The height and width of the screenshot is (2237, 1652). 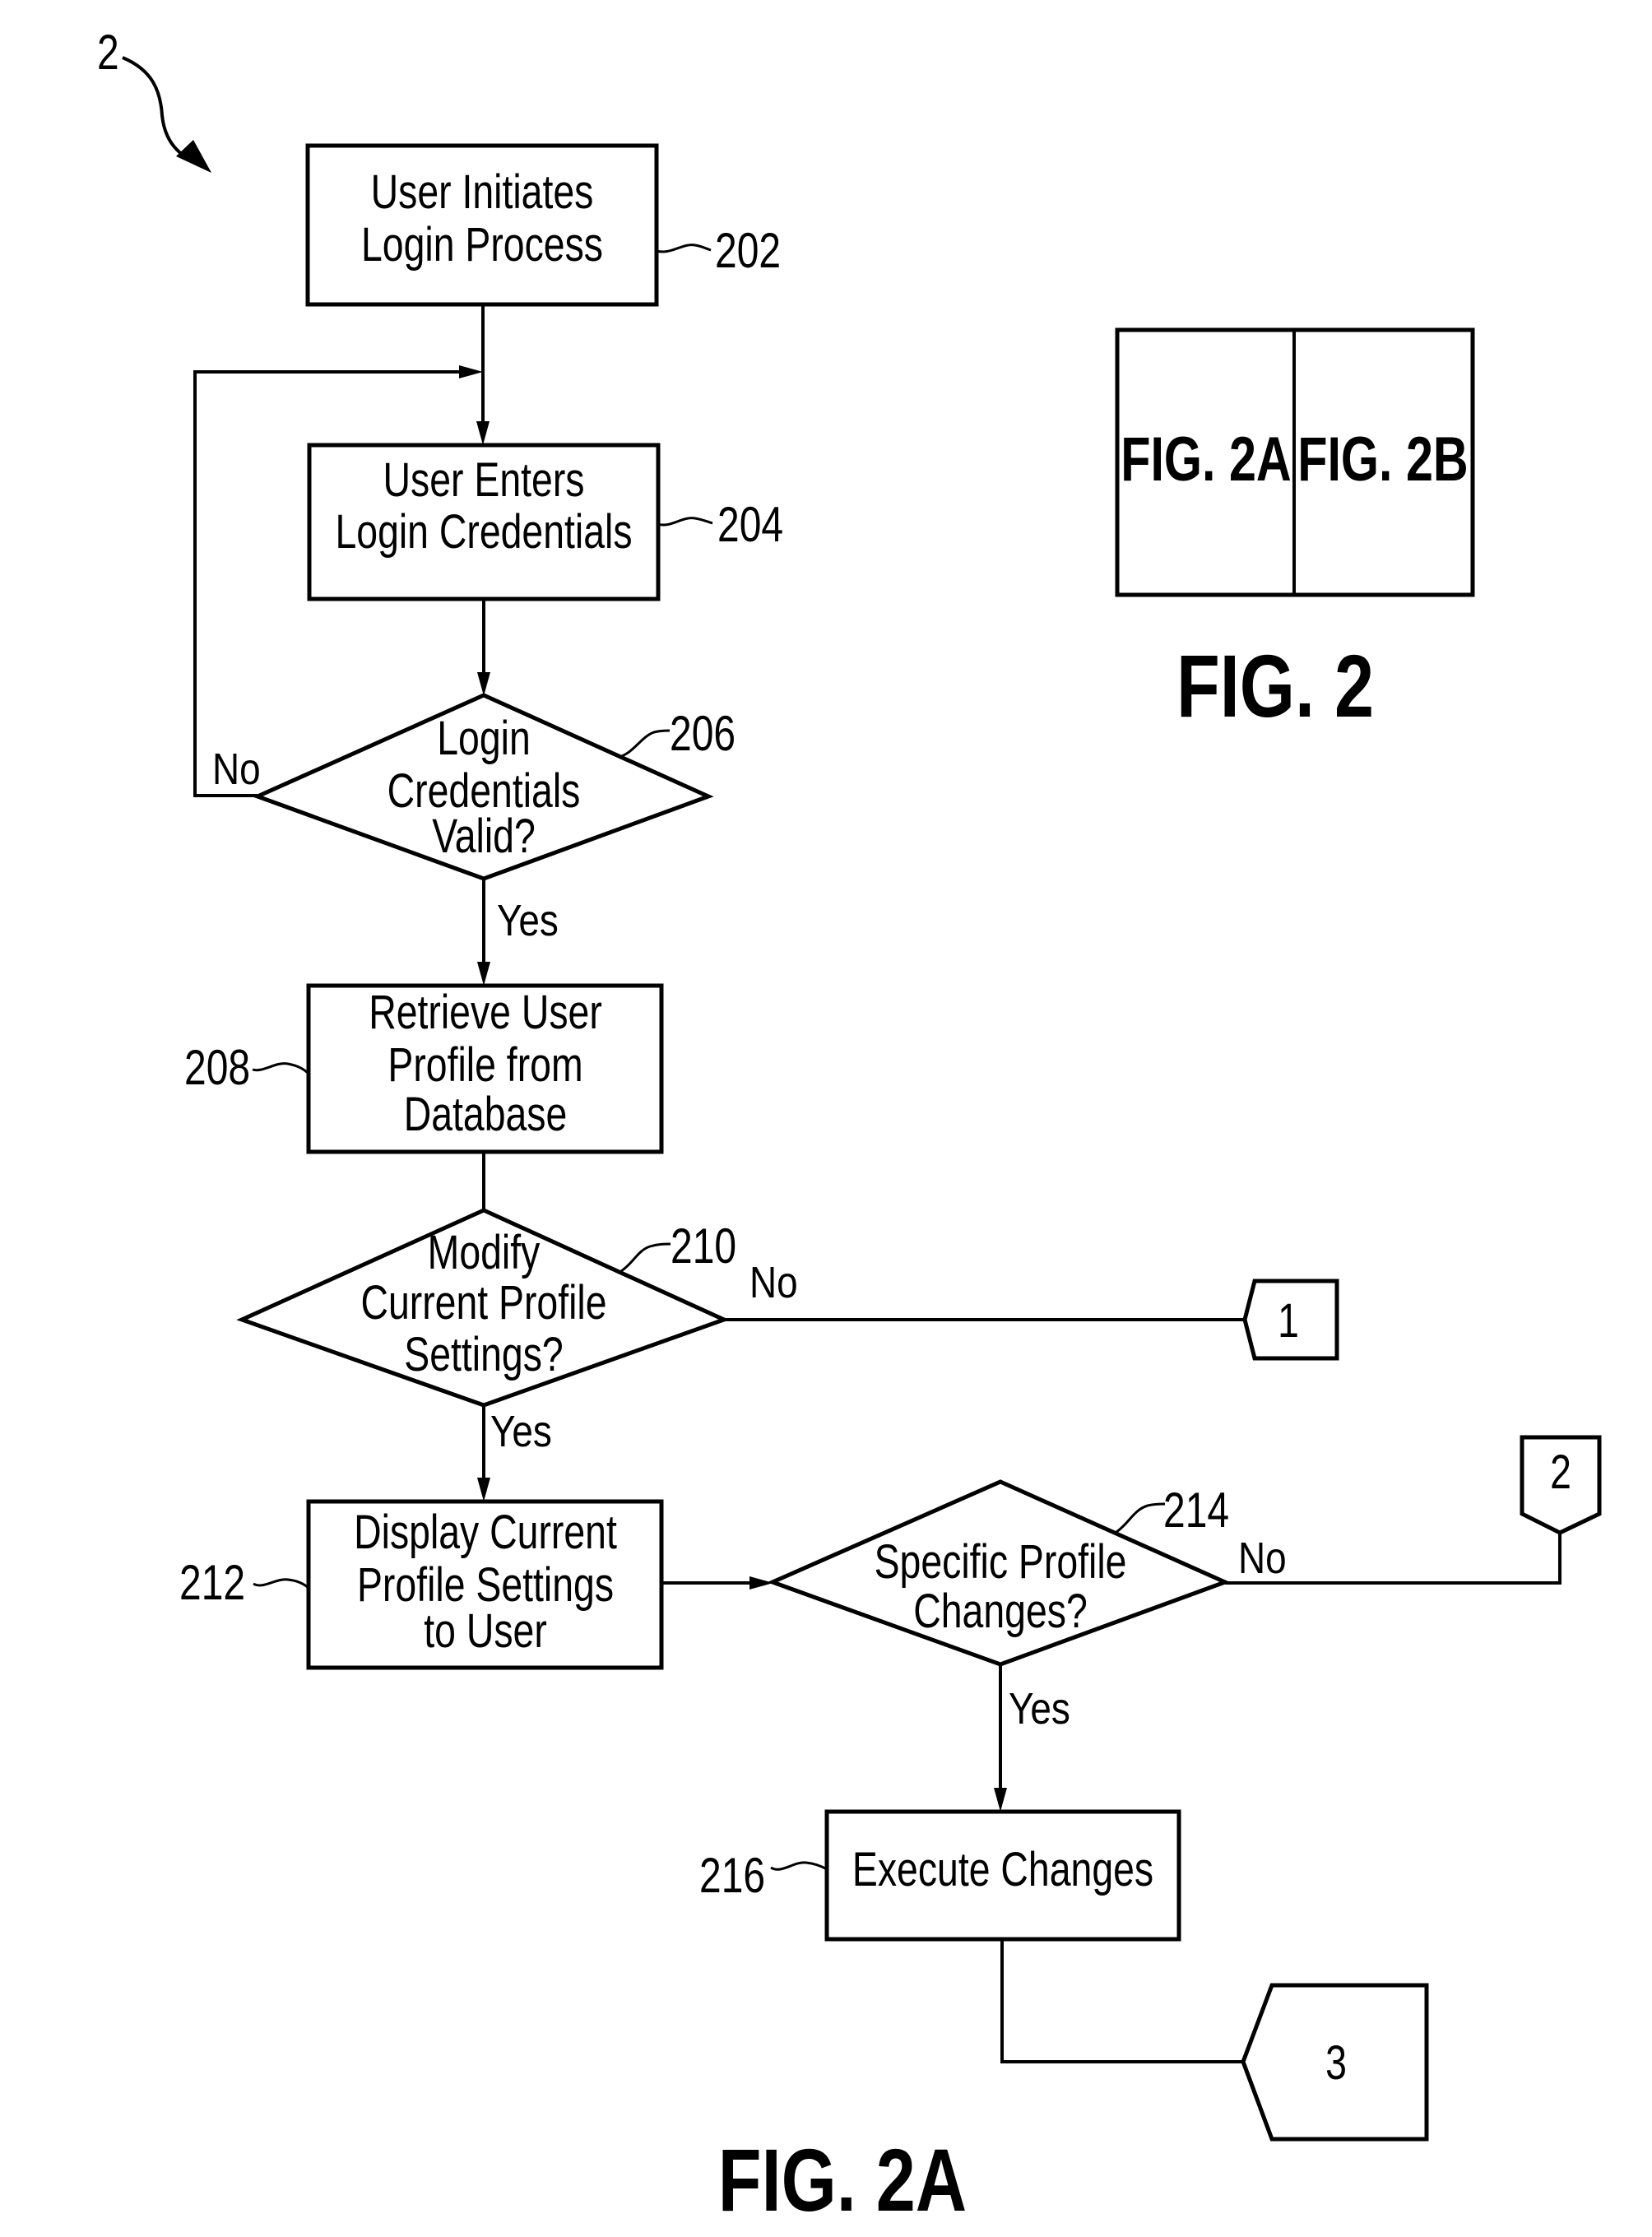 What do you see at coordinates (485, 1065) in the screenshot?
I see `step-208-line-2: Profile from` at bounding box center [485, 1065].